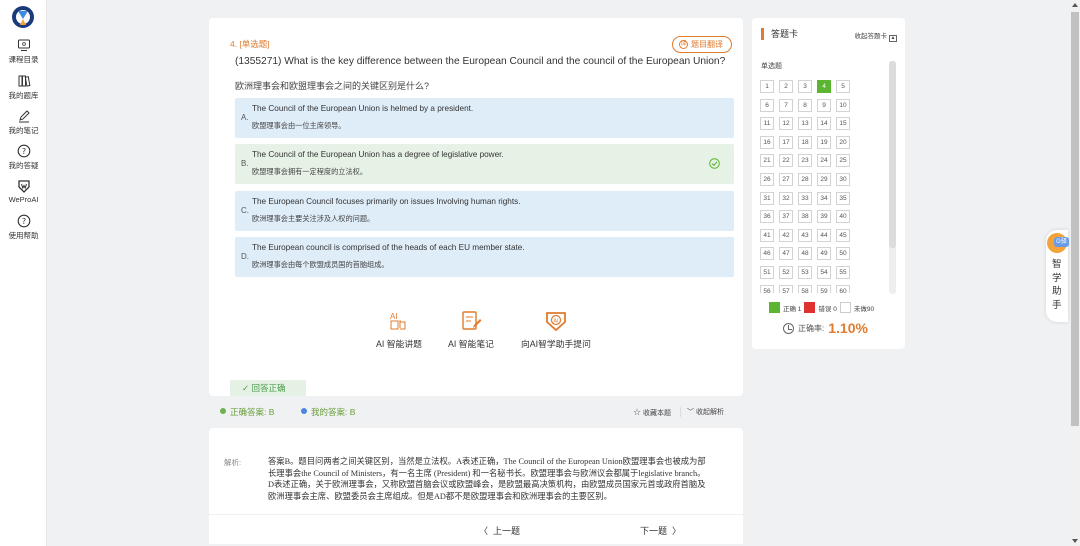 The image size is (1080, 546). Describe the element at coordinates (767, 272) in the screenshot. I see `question-number-button: 51` at that location.